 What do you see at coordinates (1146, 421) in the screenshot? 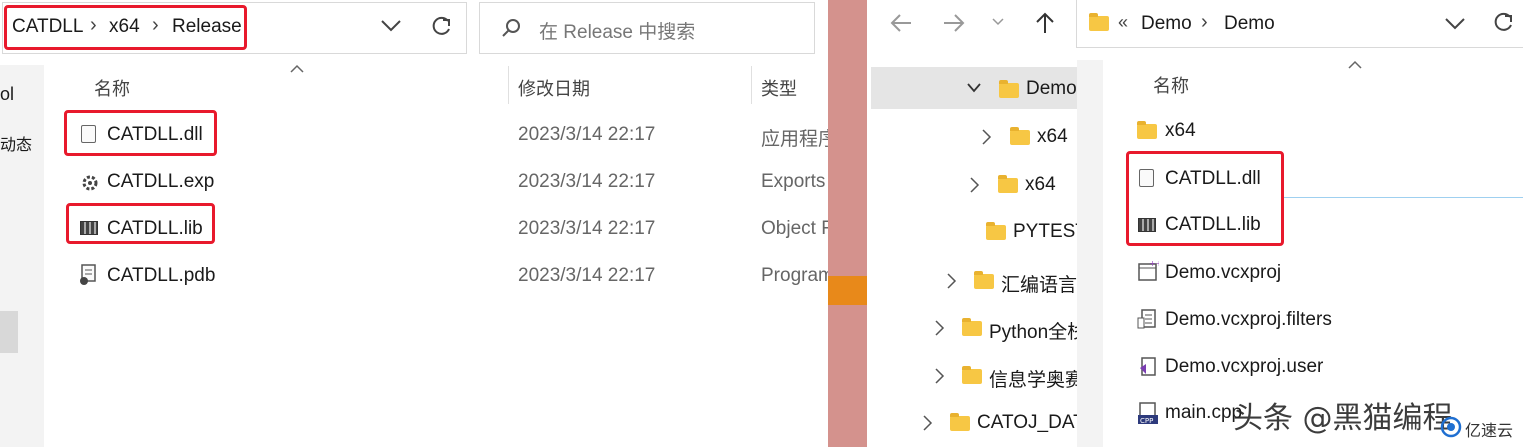
I see `svg-text: CPP` at bounding box center [1146, 421].